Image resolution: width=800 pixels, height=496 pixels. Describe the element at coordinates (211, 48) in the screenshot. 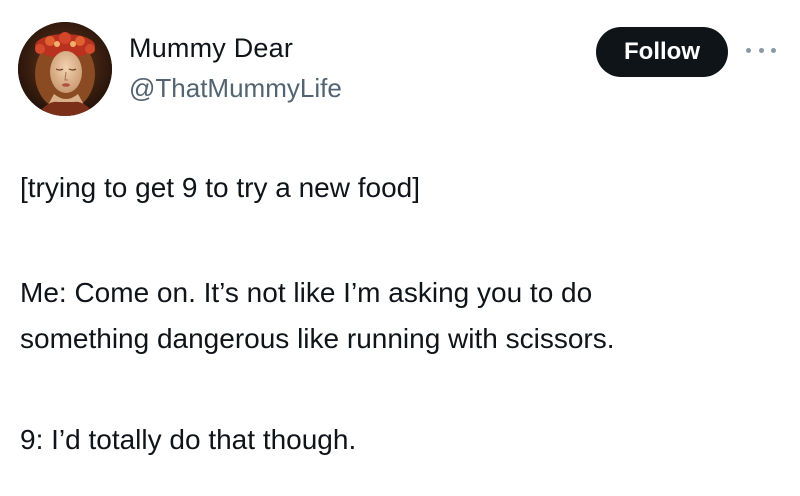

I see `author-name: Mummy Dear` at that location.